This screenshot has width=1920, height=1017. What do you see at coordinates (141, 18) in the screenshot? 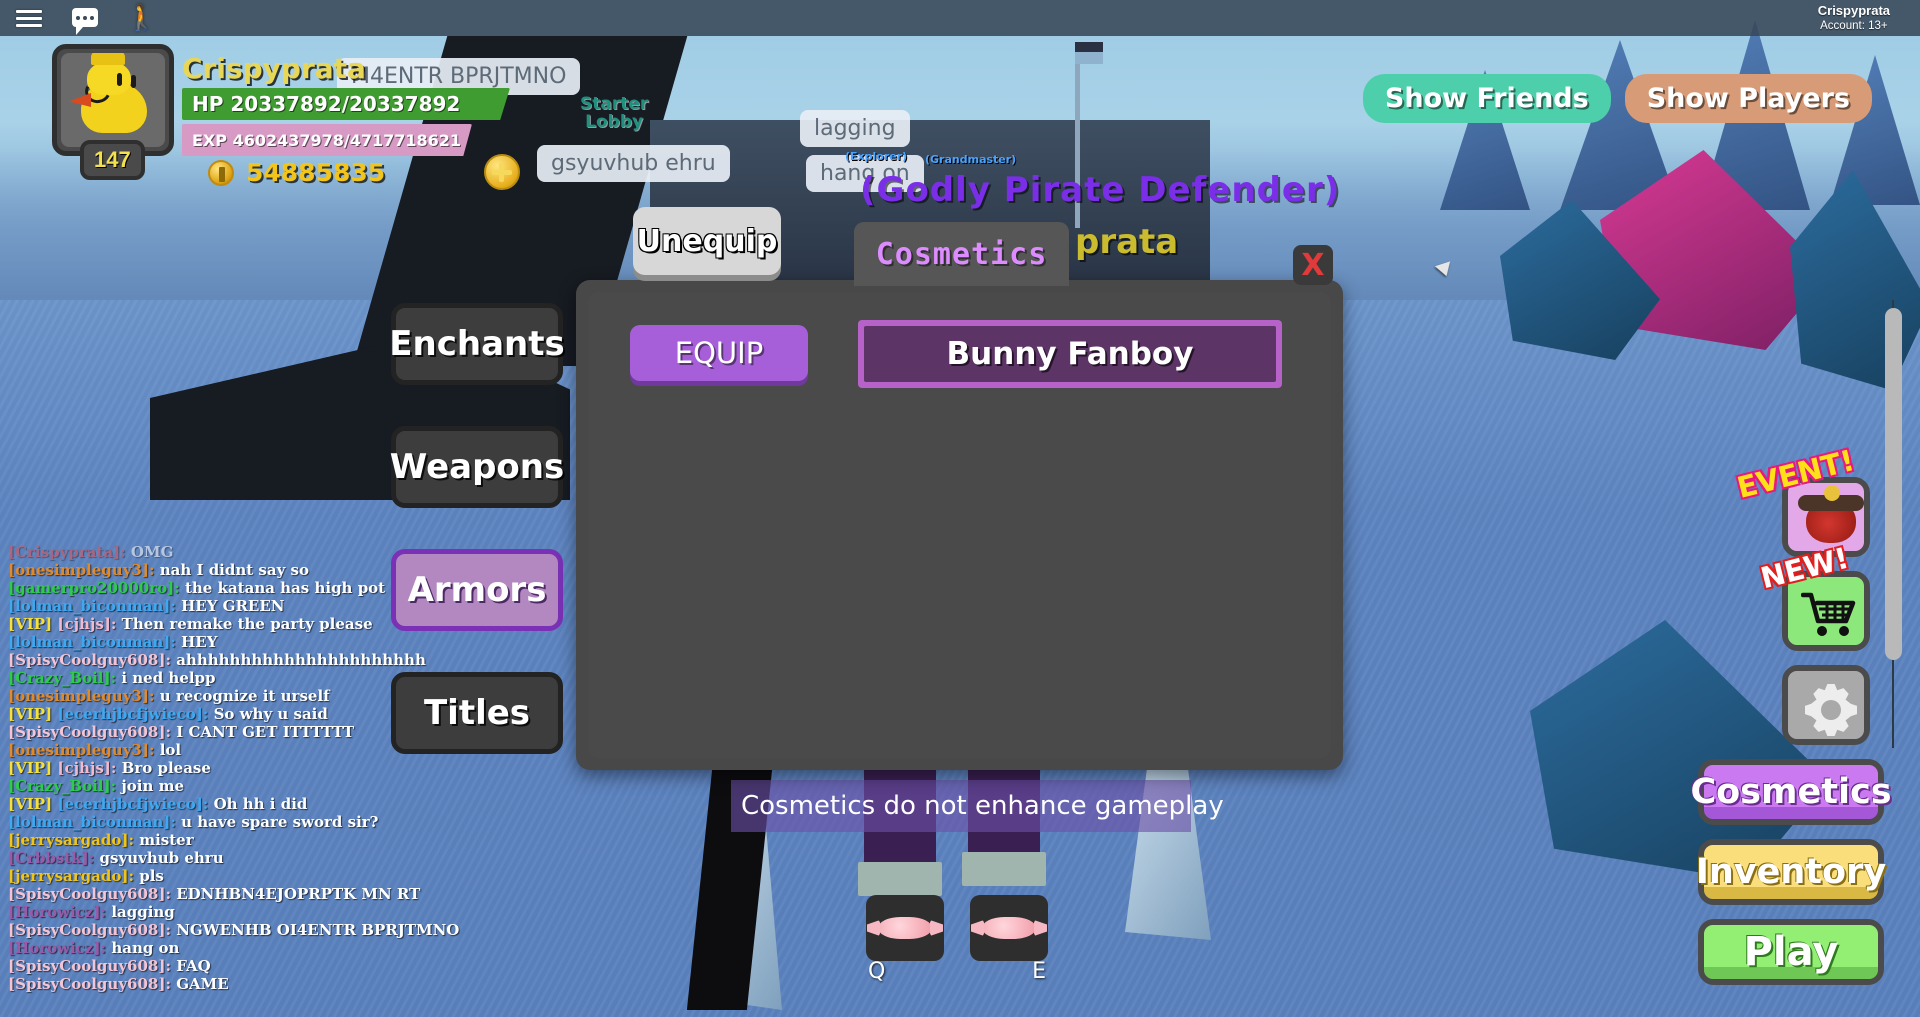
I see `person-emote-icon: 🚶` at bounding box center [141, 18].